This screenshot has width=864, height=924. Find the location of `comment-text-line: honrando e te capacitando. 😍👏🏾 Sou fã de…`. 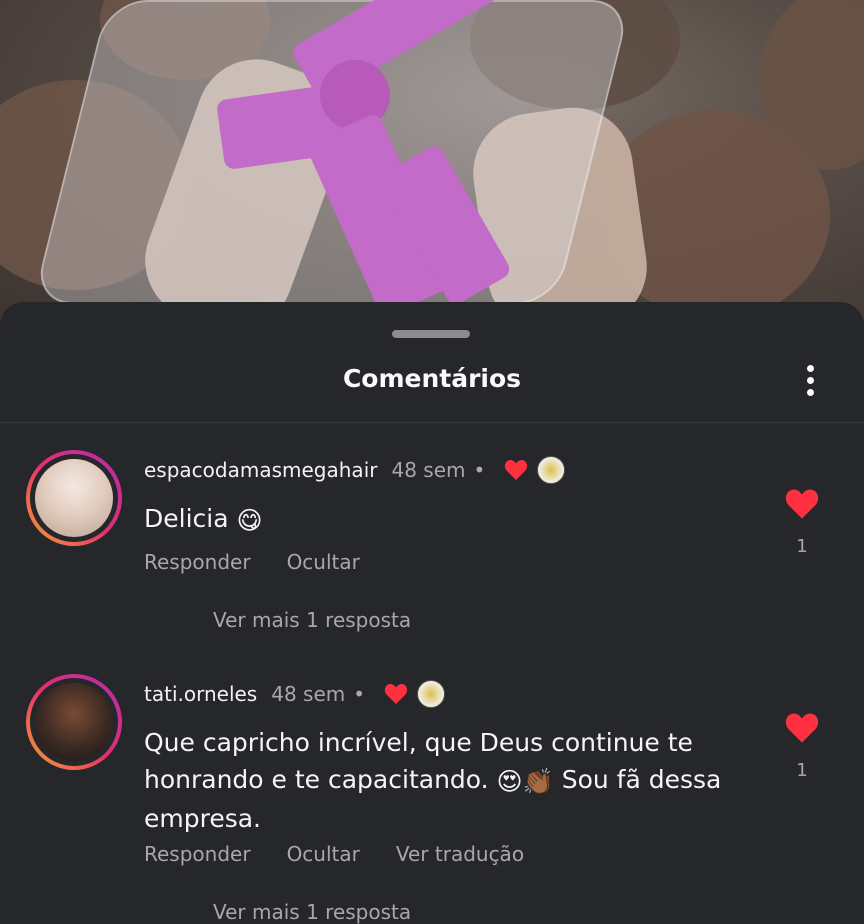

comment-text-line: honrando e te capacitando. 😍👏🏾 Sou fã de… is located at coordinates (454, 780).